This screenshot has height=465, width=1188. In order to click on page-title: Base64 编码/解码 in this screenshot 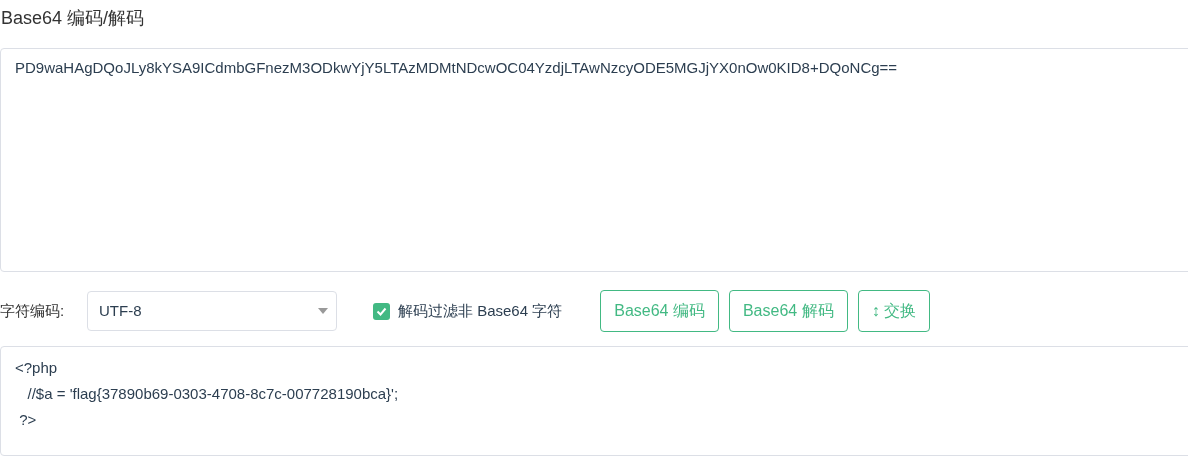, I will do `click(73, 18)`.